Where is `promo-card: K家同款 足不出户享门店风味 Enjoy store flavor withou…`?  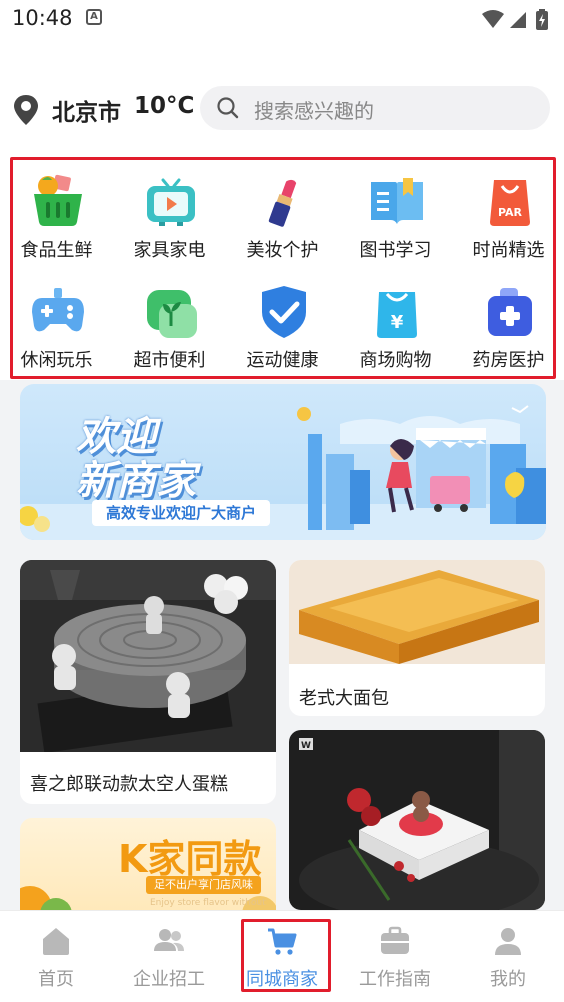 promo-card: K家同款 足不出户享门店风味 Enjoy store flavor withou… is located at coordinates (148, 868).